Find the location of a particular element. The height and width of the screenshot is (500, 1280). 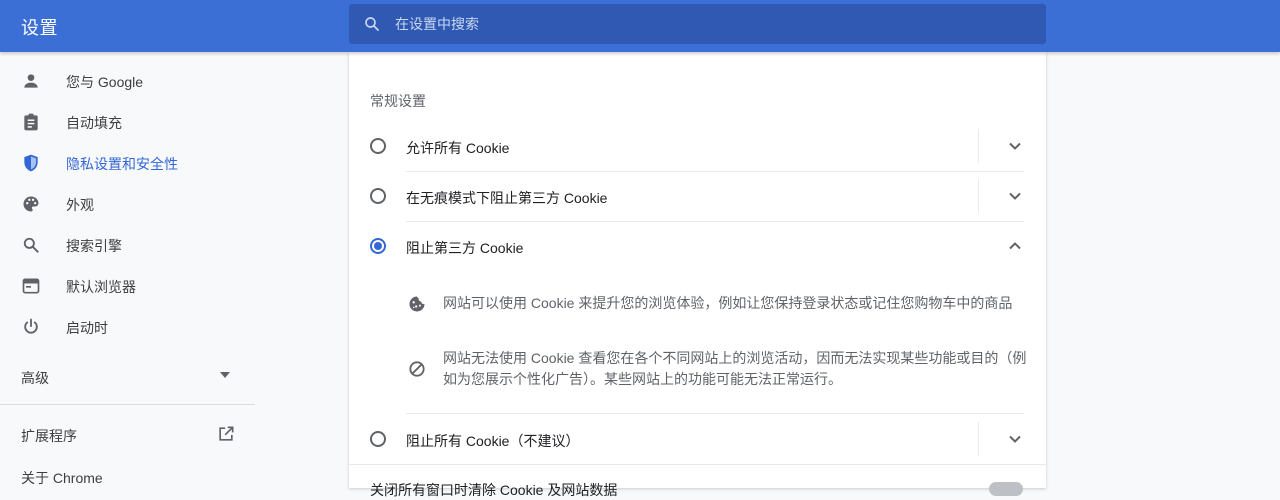

advanced-label: 高级 is located at coordinates (35, 378).